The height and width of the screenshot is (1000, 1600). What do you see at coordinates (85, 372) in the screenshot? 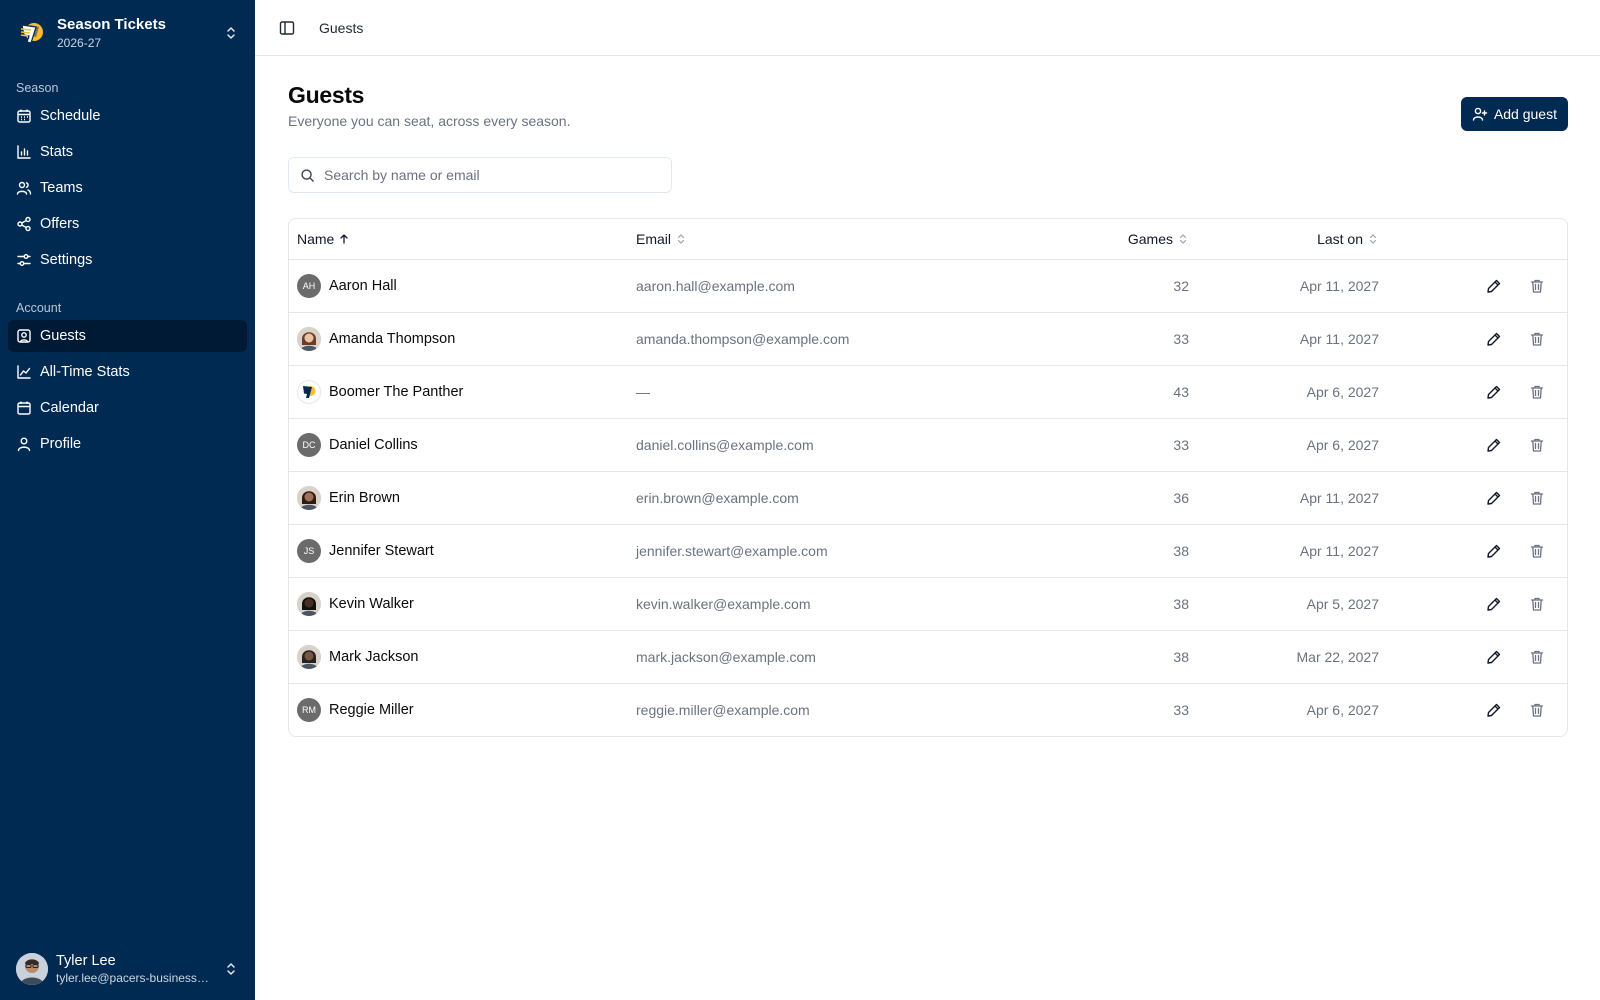
I see `sidebar-item-label: All-Time Stats` at bounding box center [85, 372].